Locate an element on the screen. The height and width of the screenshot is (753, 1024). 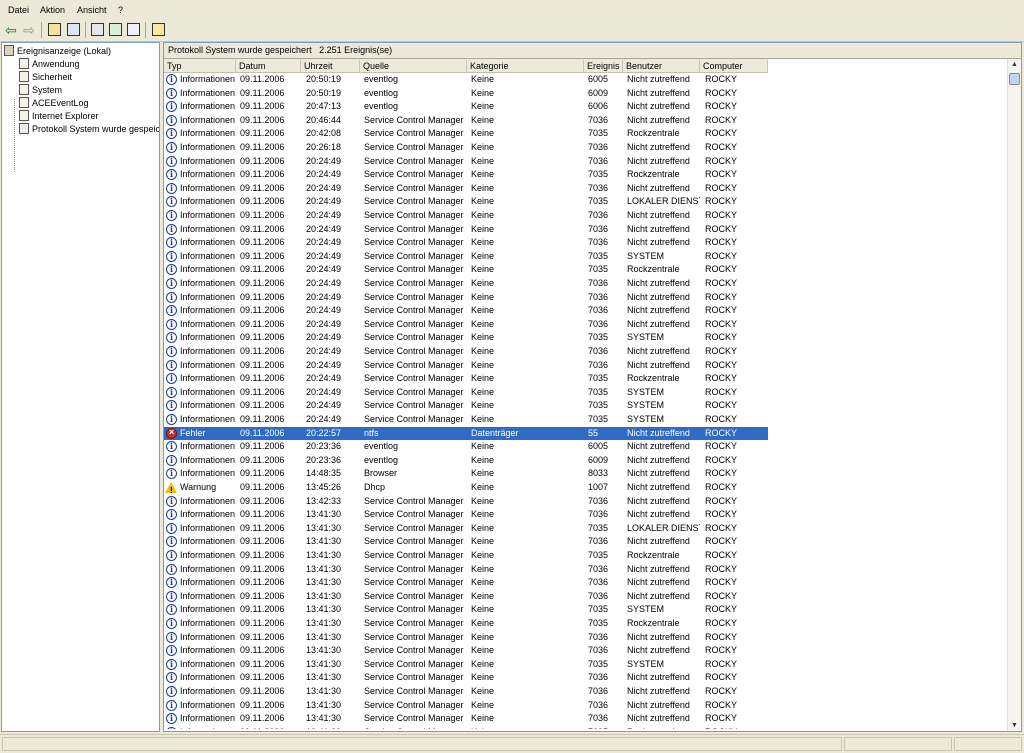
column-kategorie: Kategorie is located at coordinates (525, 66).